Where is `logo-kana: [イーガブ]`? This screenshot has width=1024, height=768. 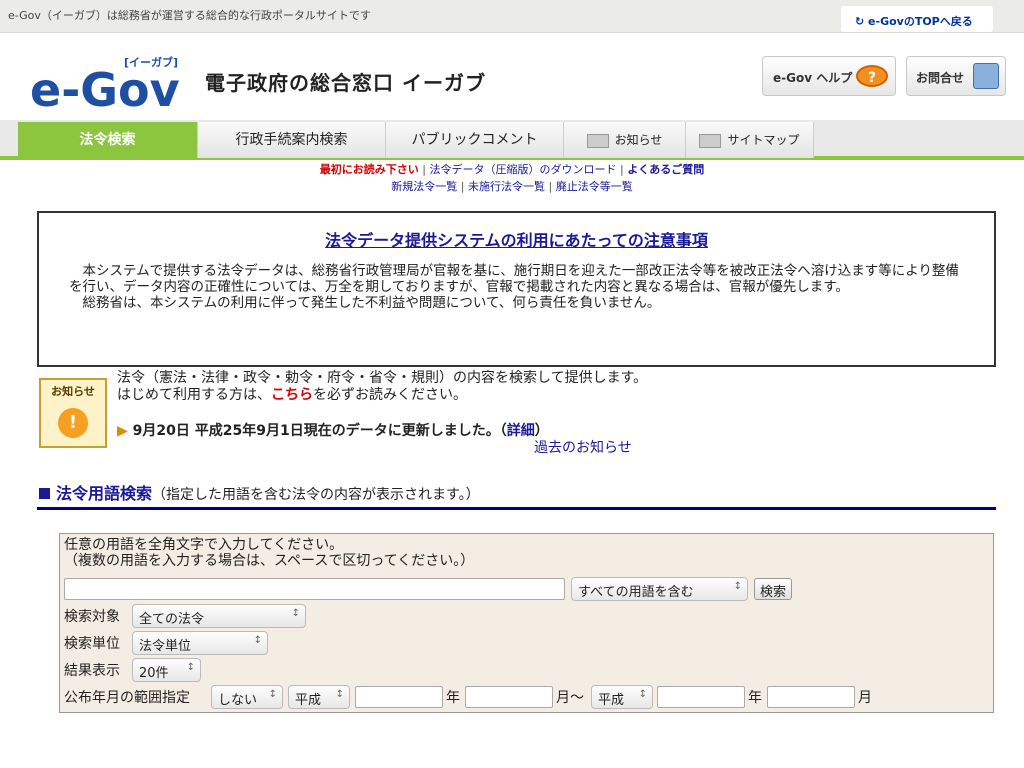
logo-kana: [イーガブ] is located at coordinates (151, 62).